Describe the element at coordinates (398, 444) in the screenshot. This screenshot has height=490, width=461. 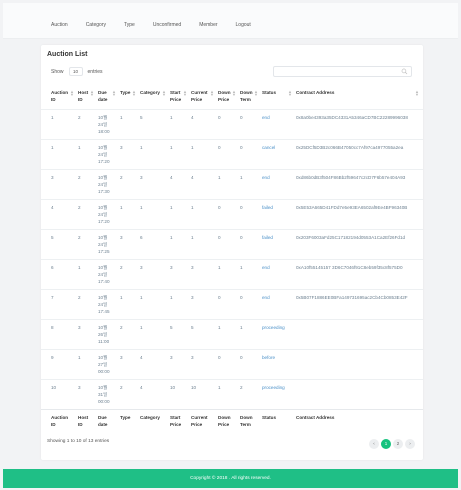
I see `page-2-button: 2` at that location.